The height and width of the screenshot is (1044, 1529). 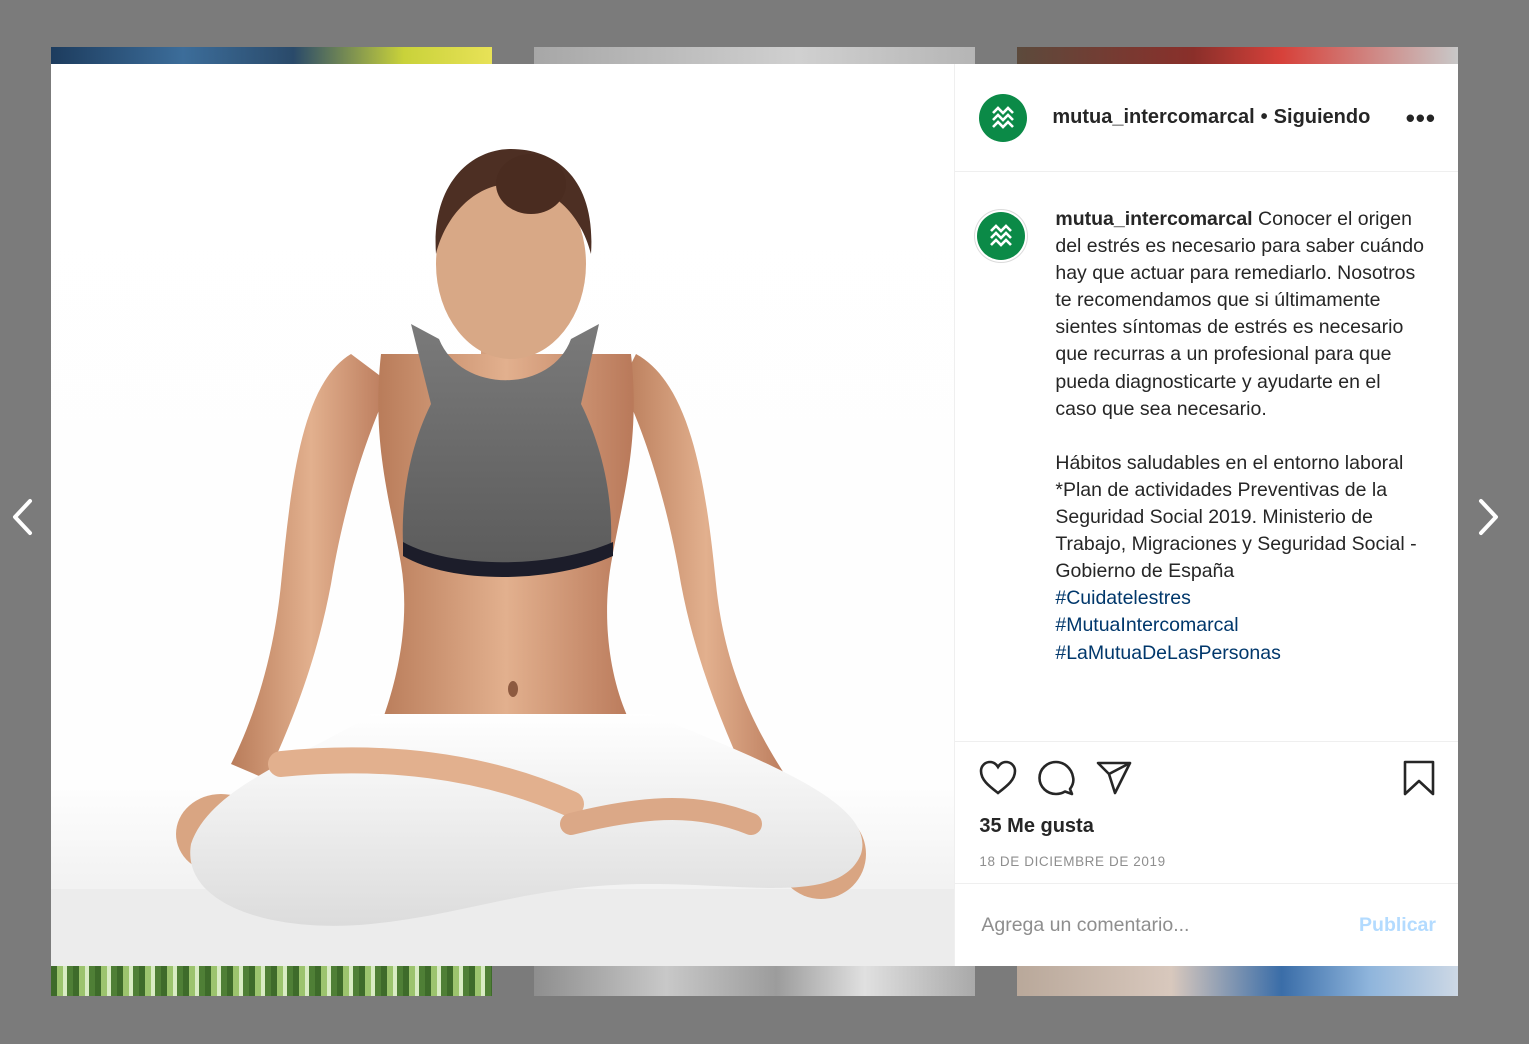 I want to click on more-options-icon: •••, so click(x=1421, y=118).